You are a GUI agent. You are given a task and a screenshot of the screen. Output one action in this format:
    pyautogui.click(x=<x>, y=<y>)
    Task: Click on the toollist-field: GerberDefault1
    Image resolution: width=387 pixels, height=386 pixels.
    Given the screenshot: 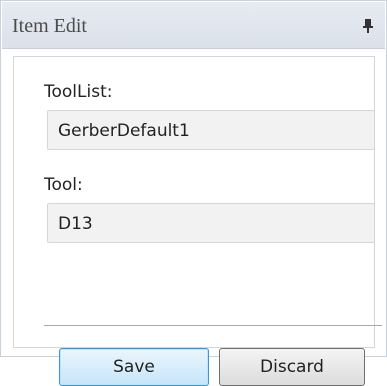 What is the action you would take?
    pyautogui.click(x=211, y=130)
    